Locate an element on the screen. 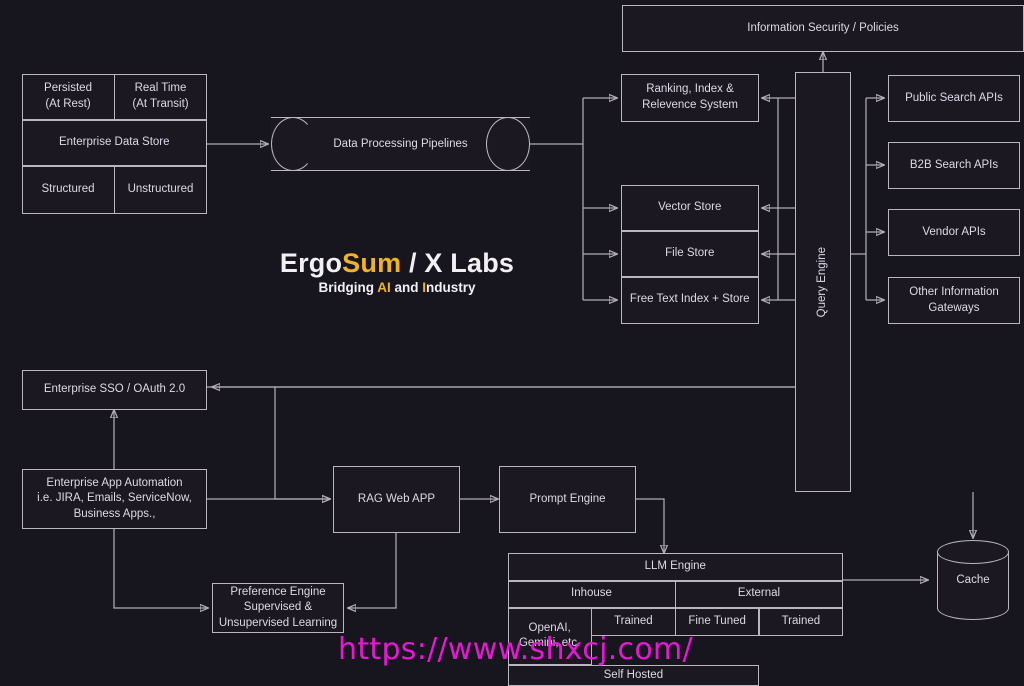 Image resolution: width=1024 pixels, height=686 pixels. pipelines-label: Data Processing Pipelines is located at coordinates (400, 144).